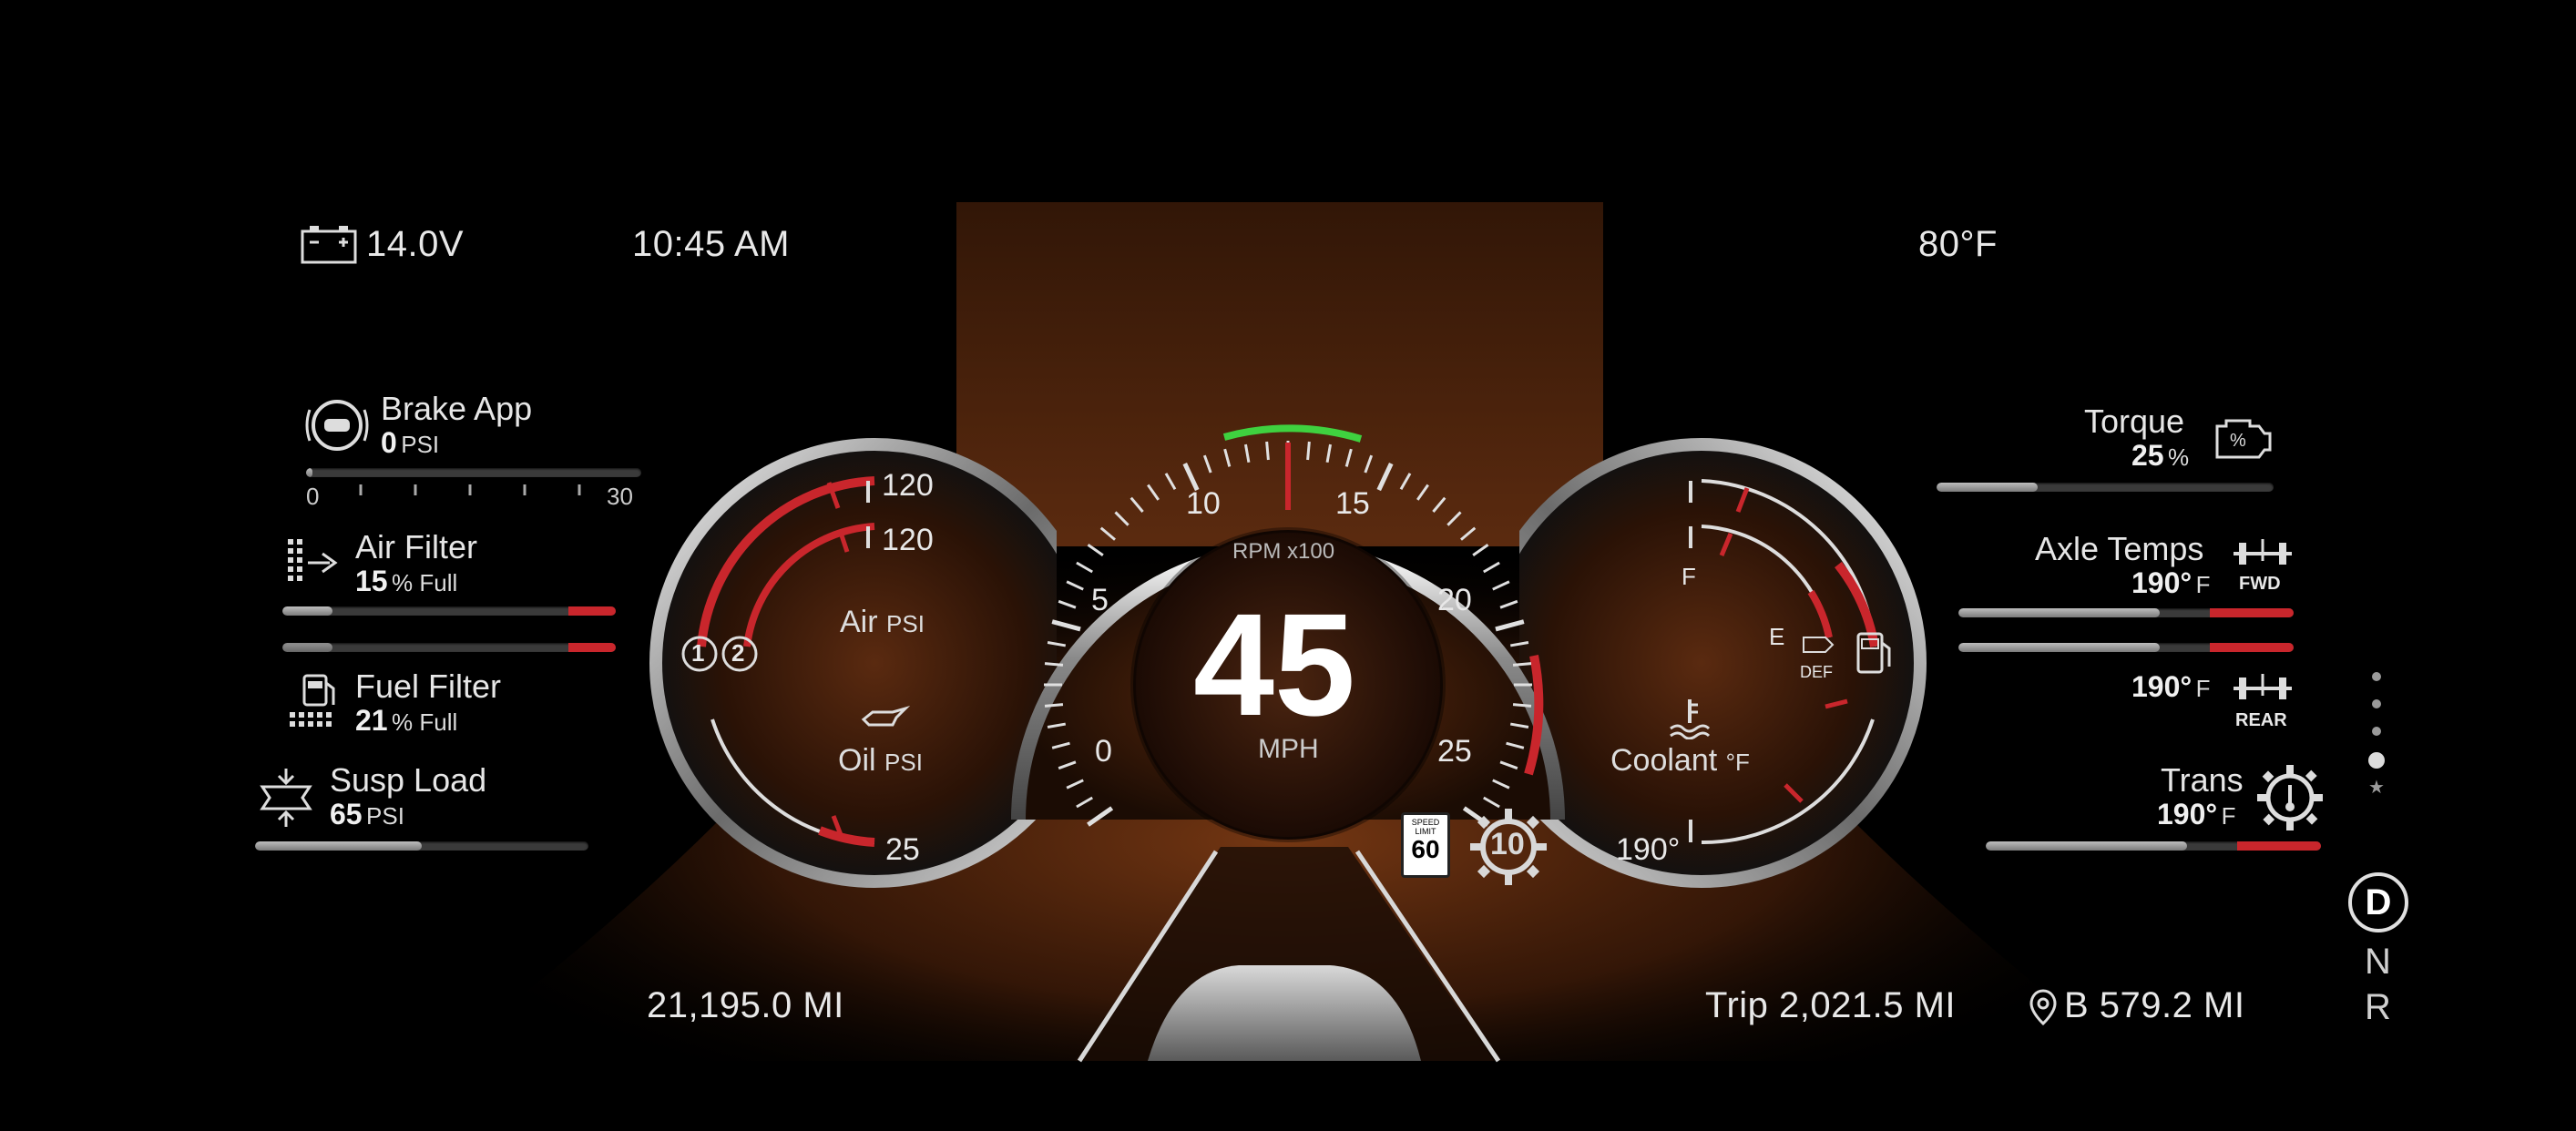 Image resolution: width=2576 pixels, height=1131 pixels. What do you see at coordinates (449, 611) in the screenshot?
I see `air-filter-bar` at bounding box center [449, 611].